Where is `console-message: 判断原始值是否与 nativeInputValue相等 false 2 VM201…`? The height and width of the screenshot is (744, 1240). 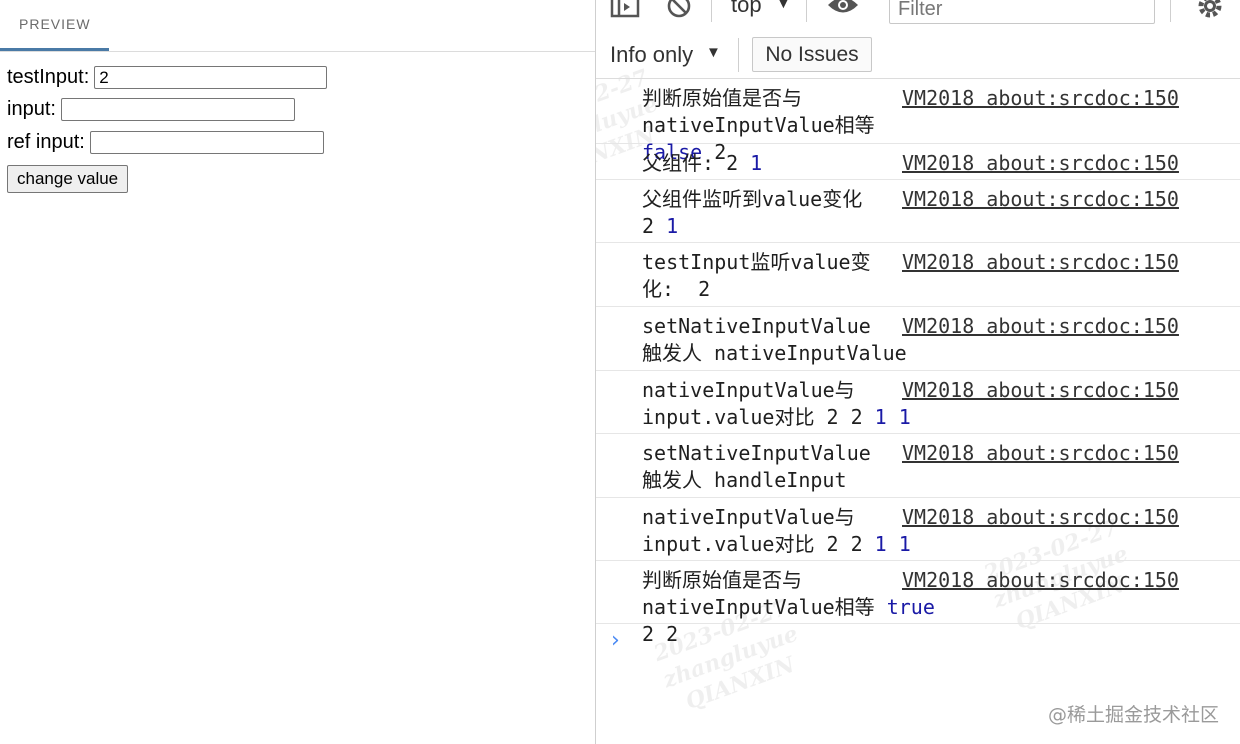 console-message: 判断原始值是否与 nativeInputValue相等 false 2 VM201… is located at coordinates (918, 121).